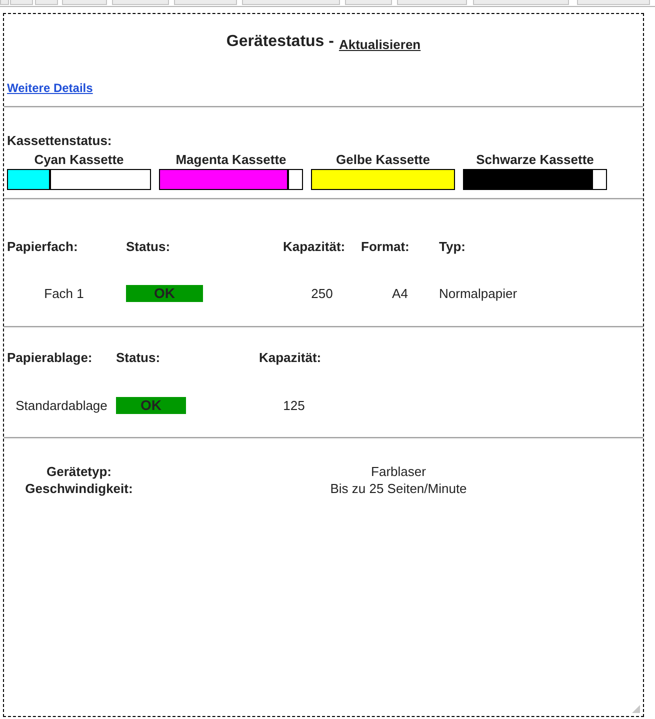  Describe the element at coordinates (79, 471) in the screenshot. I see `info-label: Gerätetyp:` at that location.